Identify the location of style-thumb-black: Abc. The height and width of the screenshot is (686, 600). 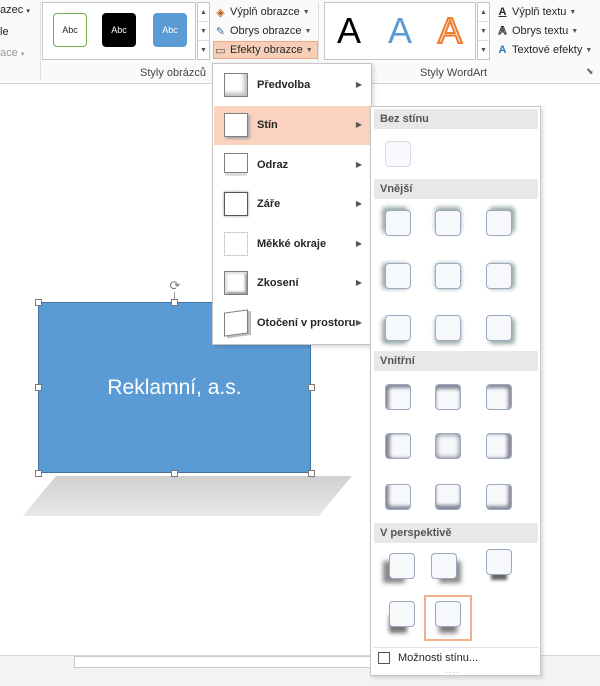
(119, 30).